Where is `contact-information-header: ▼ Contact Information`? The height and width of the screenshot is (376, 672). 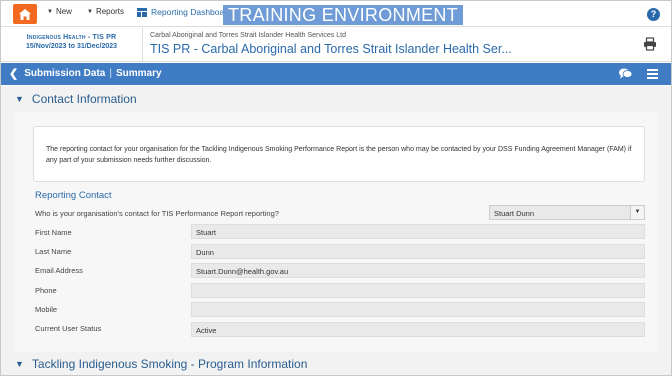 contact-information-header: ▼ Contact Information is located at coordinates (336, 99).